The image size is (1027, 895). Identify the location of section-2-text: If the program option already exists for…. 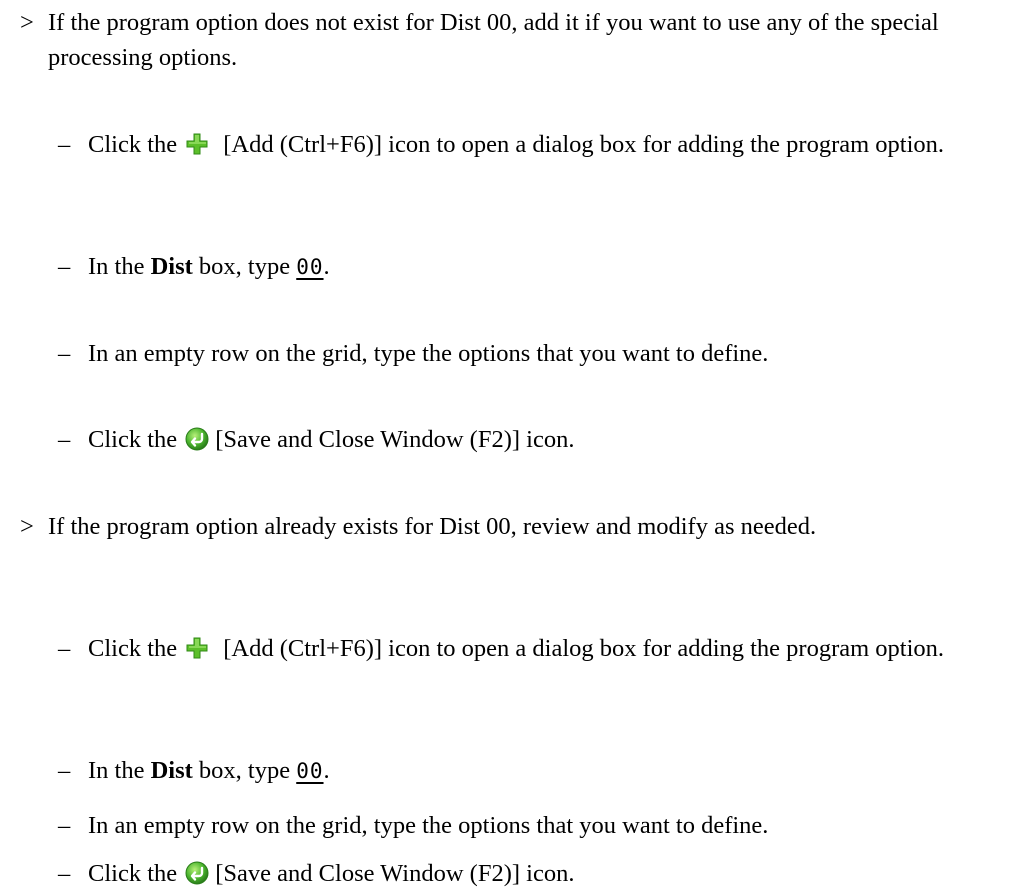
(432, 526).